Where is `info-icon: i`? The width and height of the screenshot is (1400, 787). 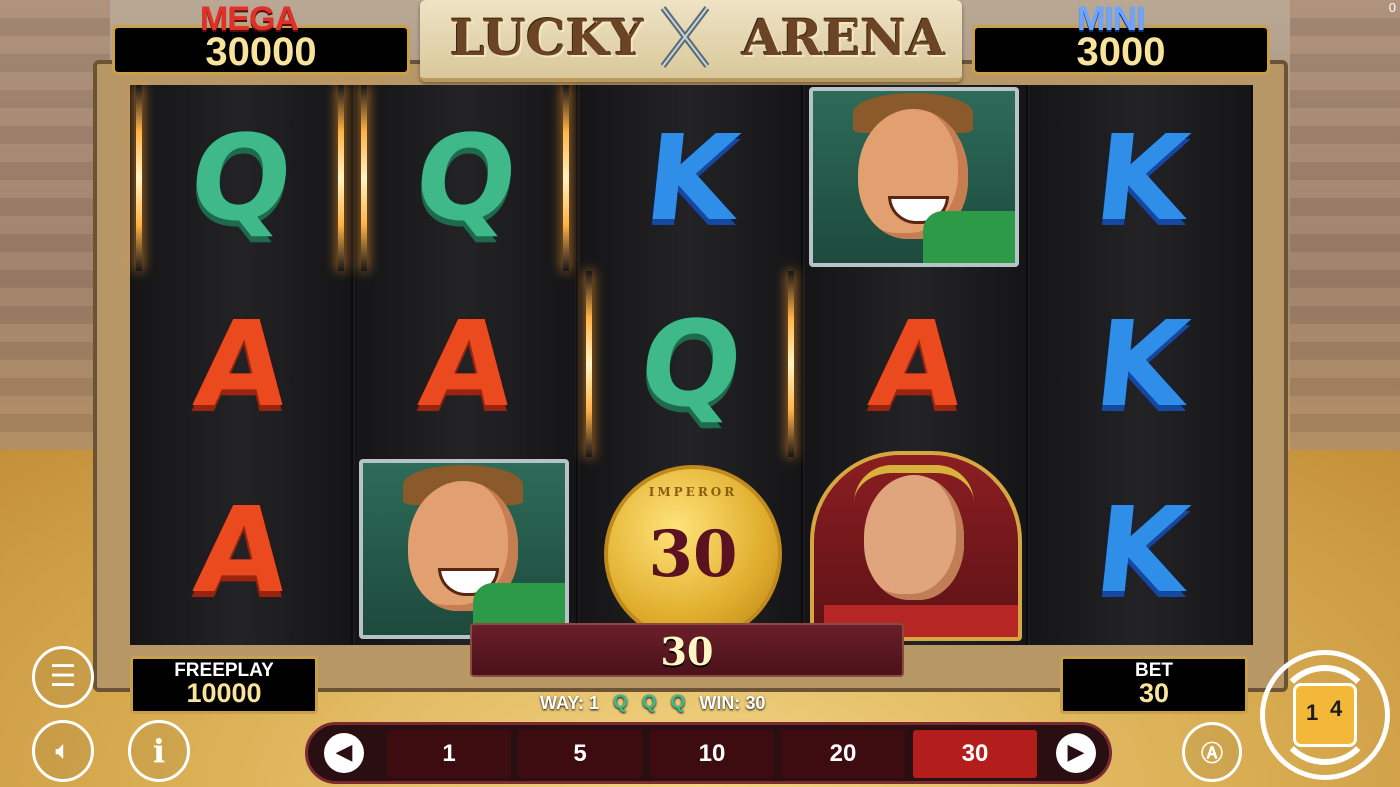
info-icon: i is located at coordinates (159, 751).